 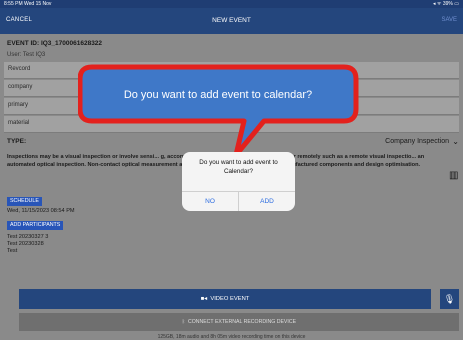 I want to click on alert-message: Do you want to add event to Calendar?, so click(x=238, y=167).